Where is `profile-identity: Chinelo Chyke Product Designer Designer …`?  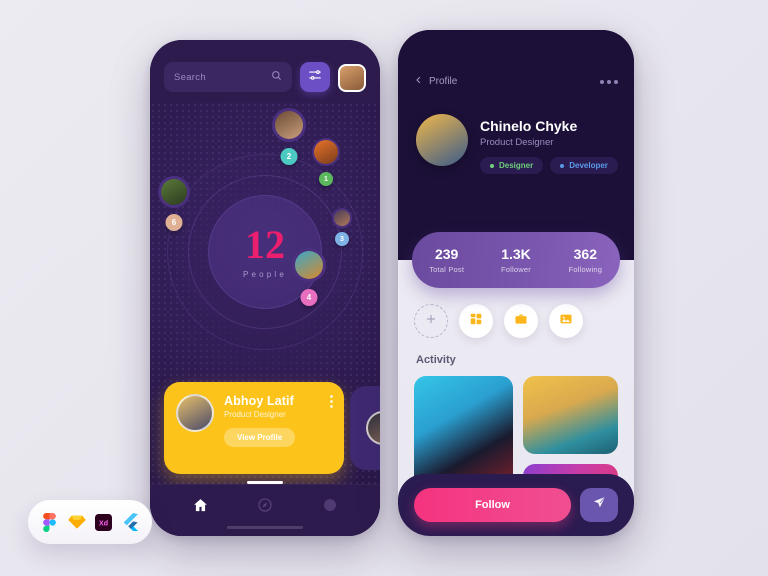
profile-identity: Chinelo Chyke Product Designer Designer … is located at coordinates (517, 144).